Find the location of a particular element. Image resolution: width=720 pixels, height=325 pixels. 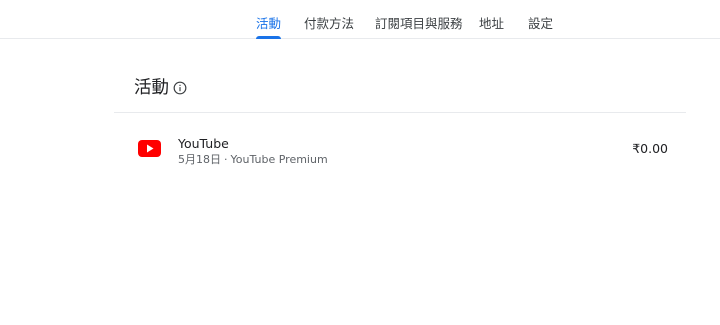

tab-label: 訂閱項目與服務 is located at coordinates (419, 23).